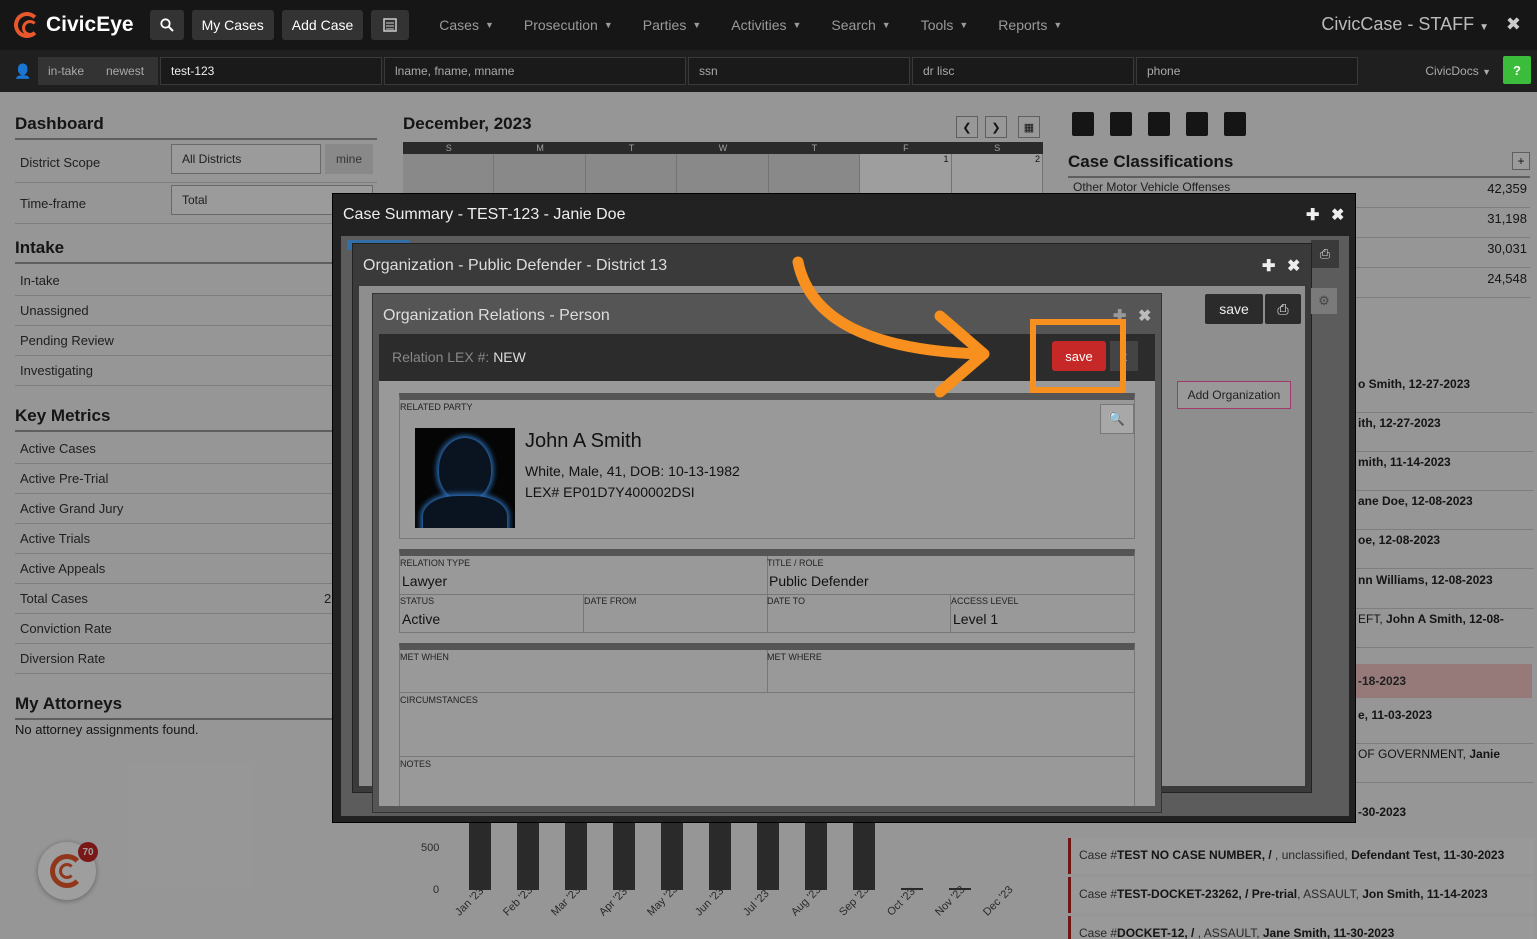 The width and height of the screenshot is (1537, 939). Describe the element at coordinates (1324, 301) in the screenshot. I see `gear-icon: ⚙` at that location.